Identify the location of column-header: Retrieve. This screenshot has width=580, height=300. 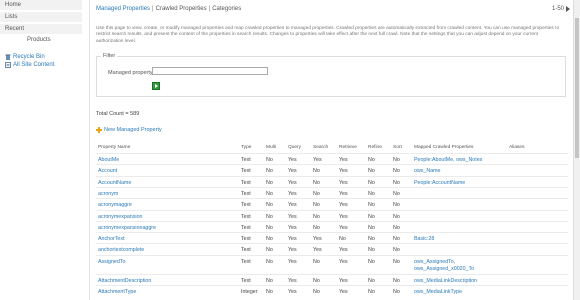
(348, 148).